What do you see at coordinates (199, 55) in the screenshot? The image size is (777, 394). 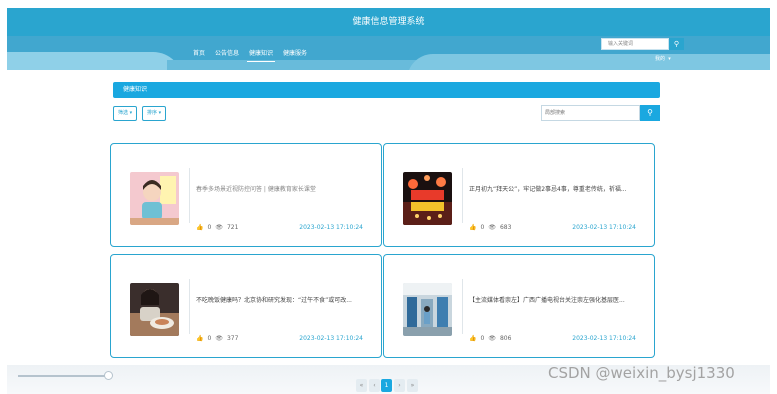 I see `nav-item-home: 首页` at bounding box center [199, 55].